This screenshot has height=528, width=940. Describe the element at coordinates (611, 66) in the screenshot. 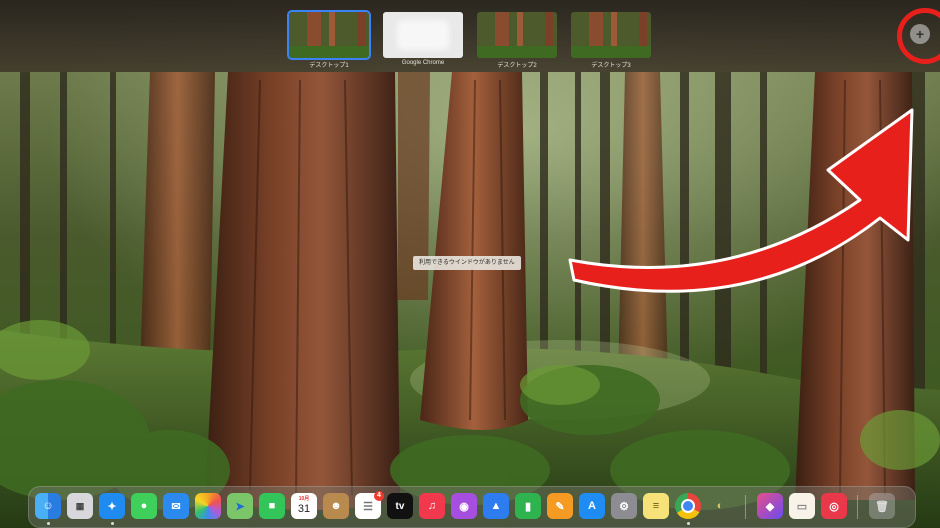

I see `space-label-desktop-3: デスクトップ3` at that location.